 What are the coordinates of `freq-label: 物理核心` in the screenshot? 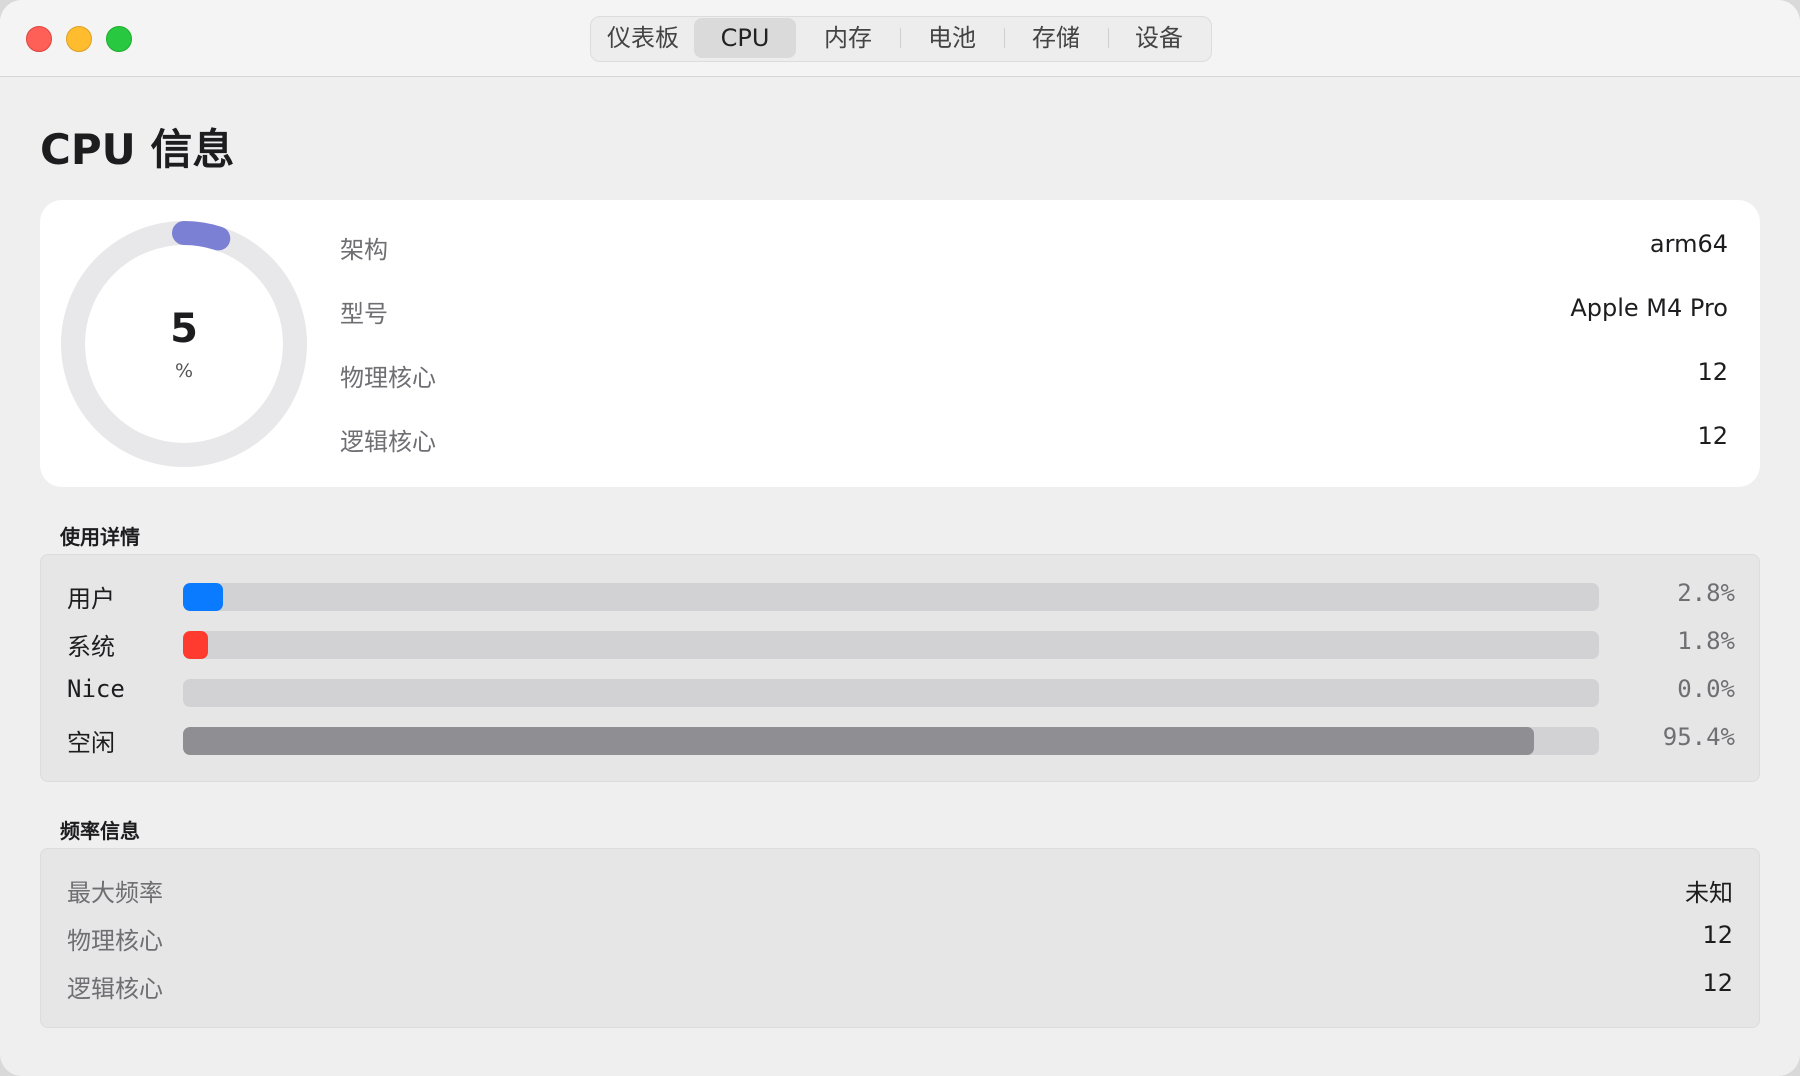 It's located at (115, 941).